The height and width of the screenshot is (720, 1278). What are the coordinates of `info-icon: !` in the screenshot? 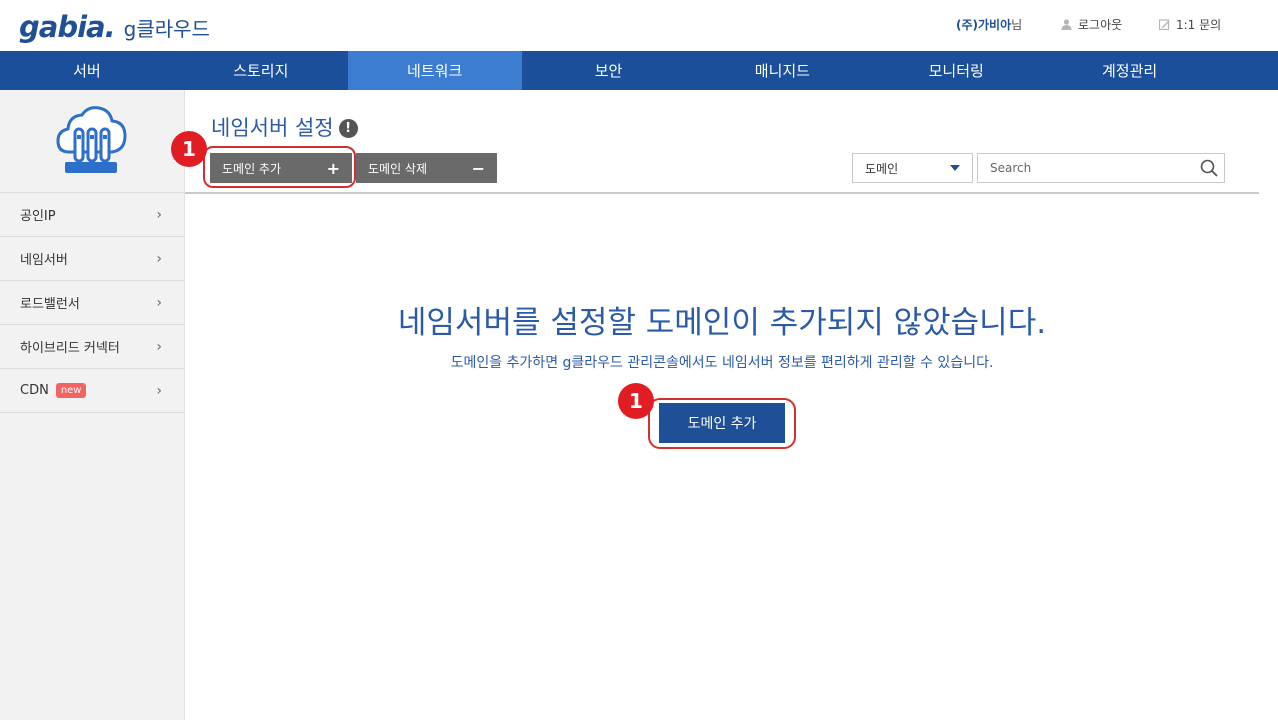 It's located at (348, 128).